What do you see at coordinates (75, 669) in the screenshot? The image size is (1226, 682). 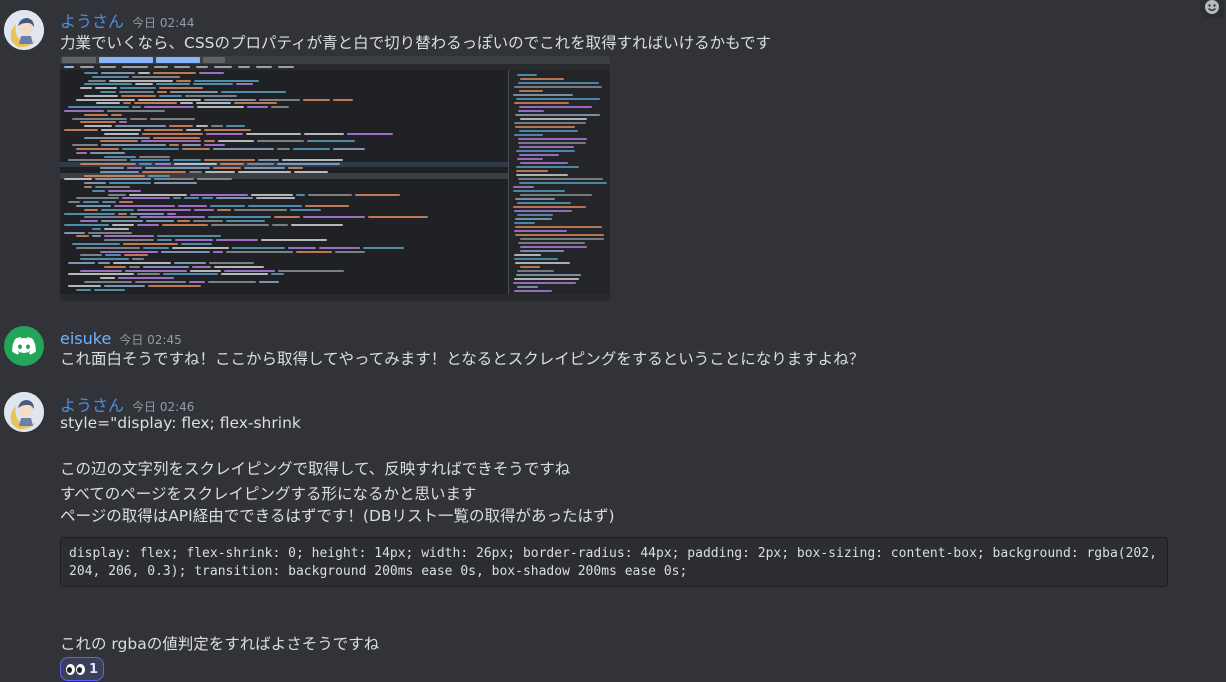 I see `eyes-emoji-icon` at bounding box center [75, 669].